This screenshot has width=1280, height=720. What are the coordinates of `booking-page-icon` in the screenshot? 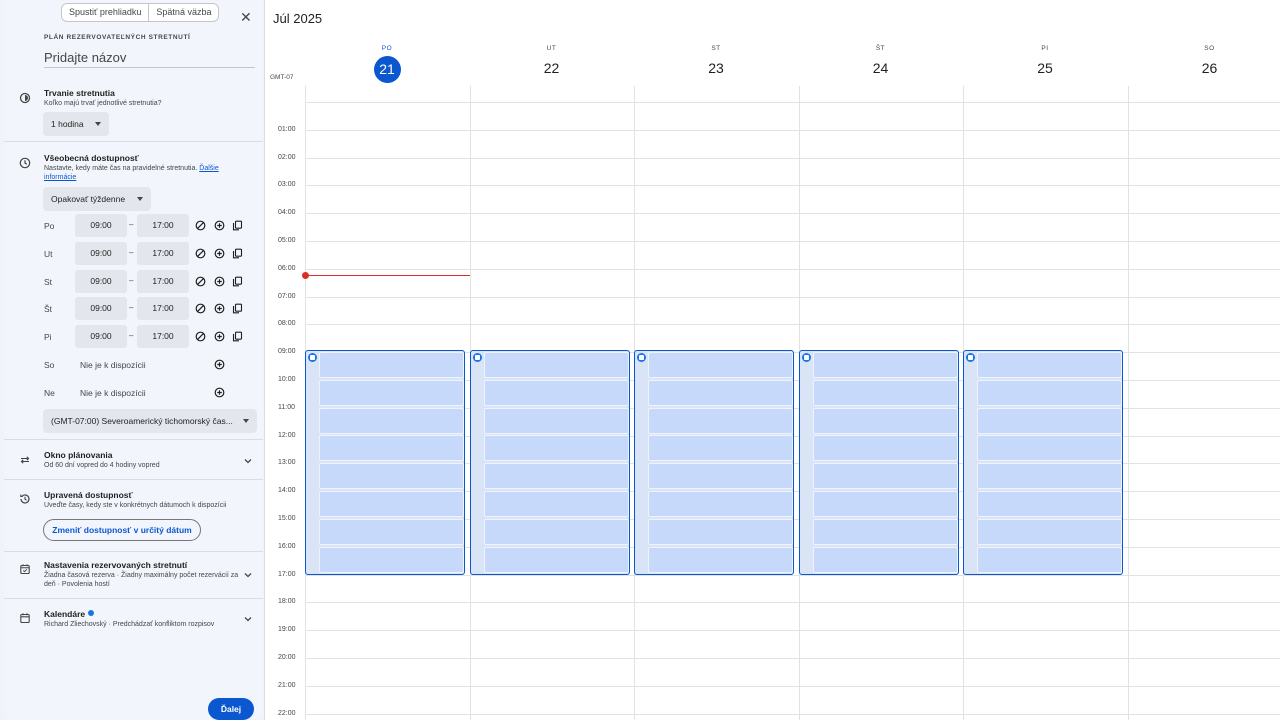 It's located at (806, 357).